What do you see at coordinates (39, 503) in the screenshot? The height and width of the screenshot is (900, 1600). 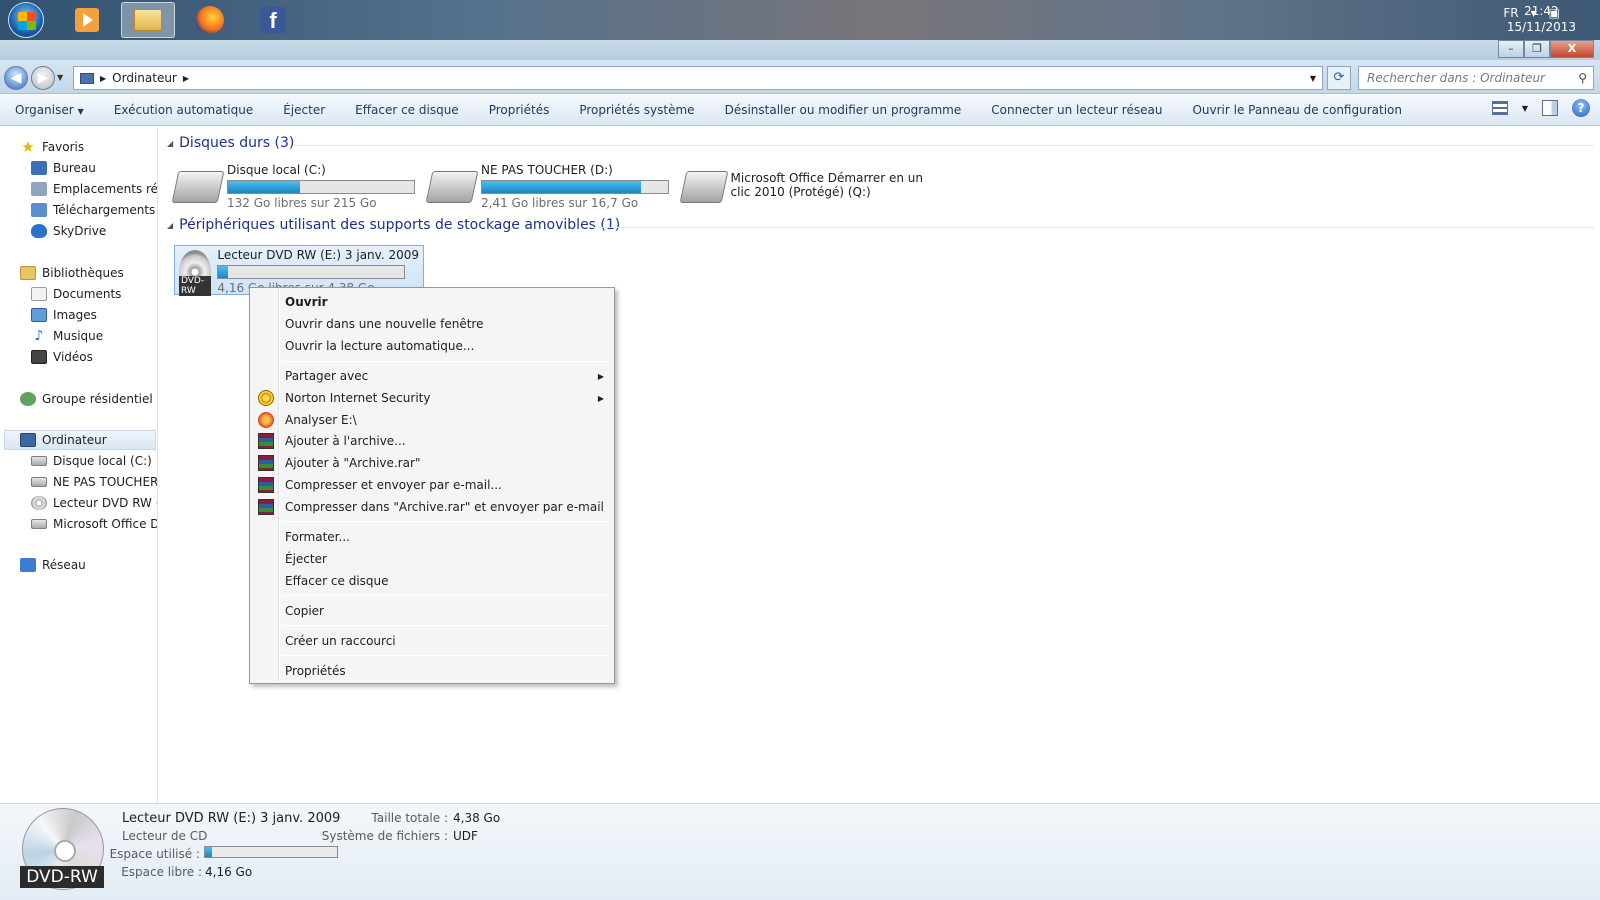 I see `dvd-drive-icon` at bounding box center [39, 503].